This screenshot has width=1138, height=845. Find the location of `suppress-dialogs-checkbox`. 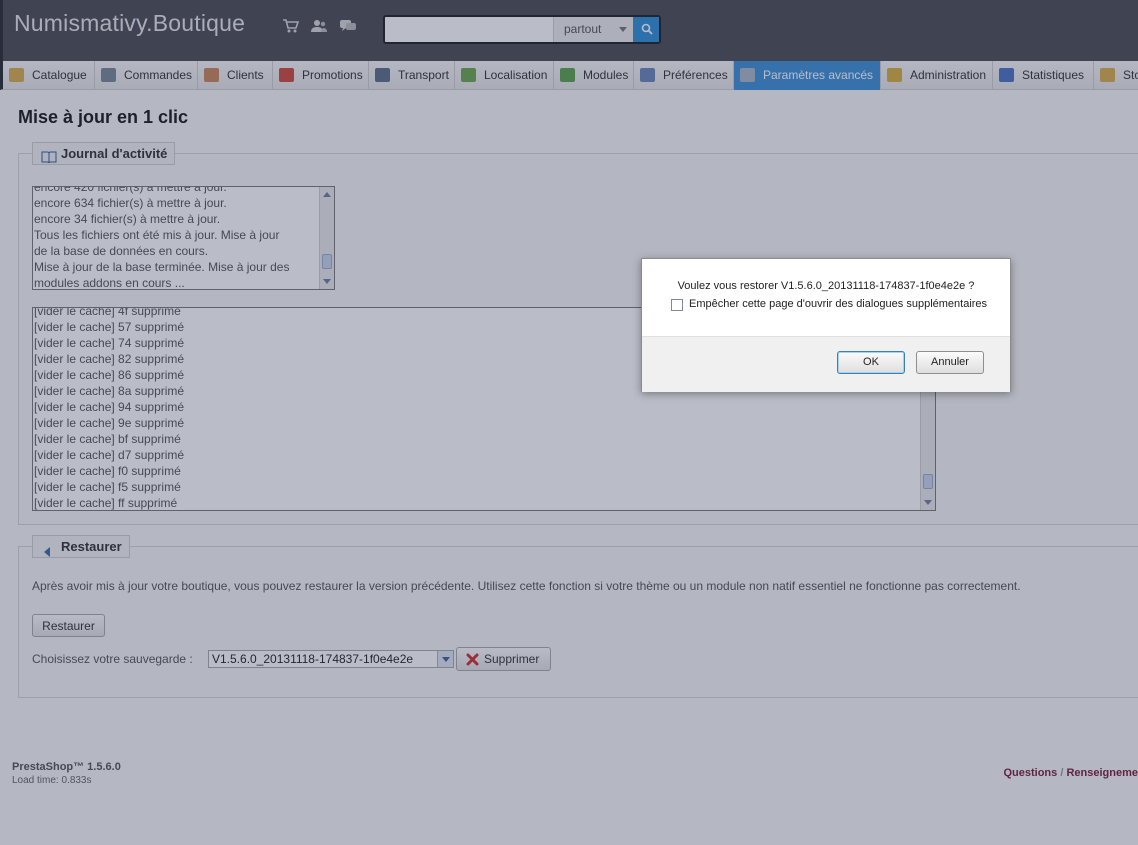

suppress-dialogs-checkbox is located at coordinates (677, 305).